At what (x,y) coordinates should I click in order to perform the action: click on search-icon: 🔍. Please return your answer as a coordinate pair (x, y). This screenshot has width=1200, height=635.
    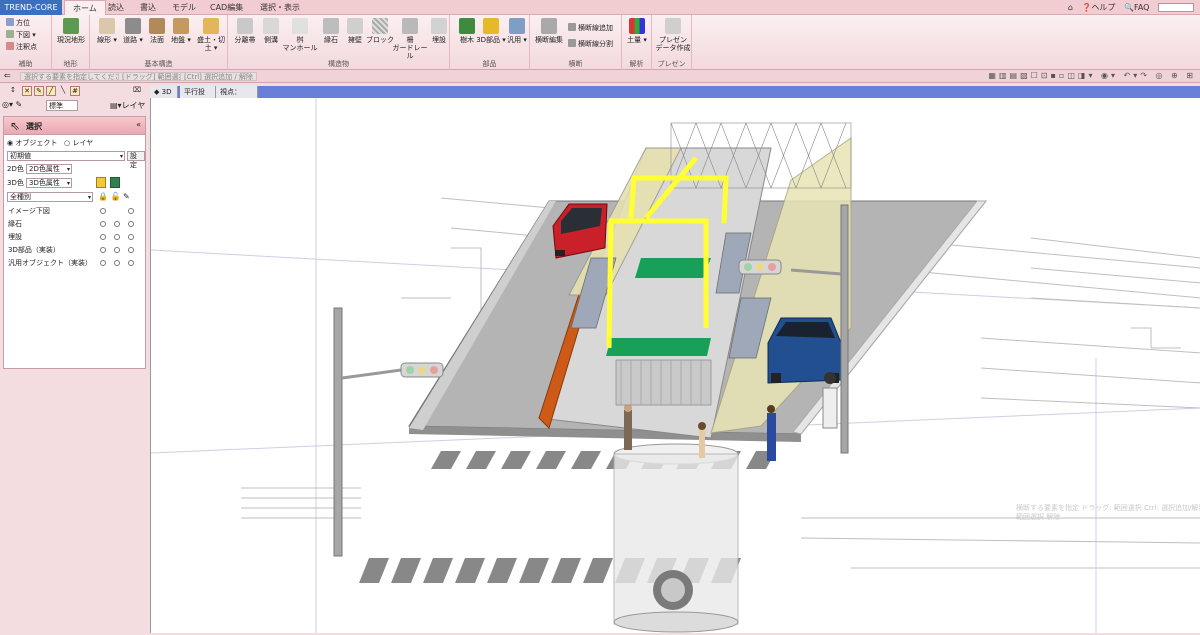
    Looking at the image, I should click on (1128, 7).